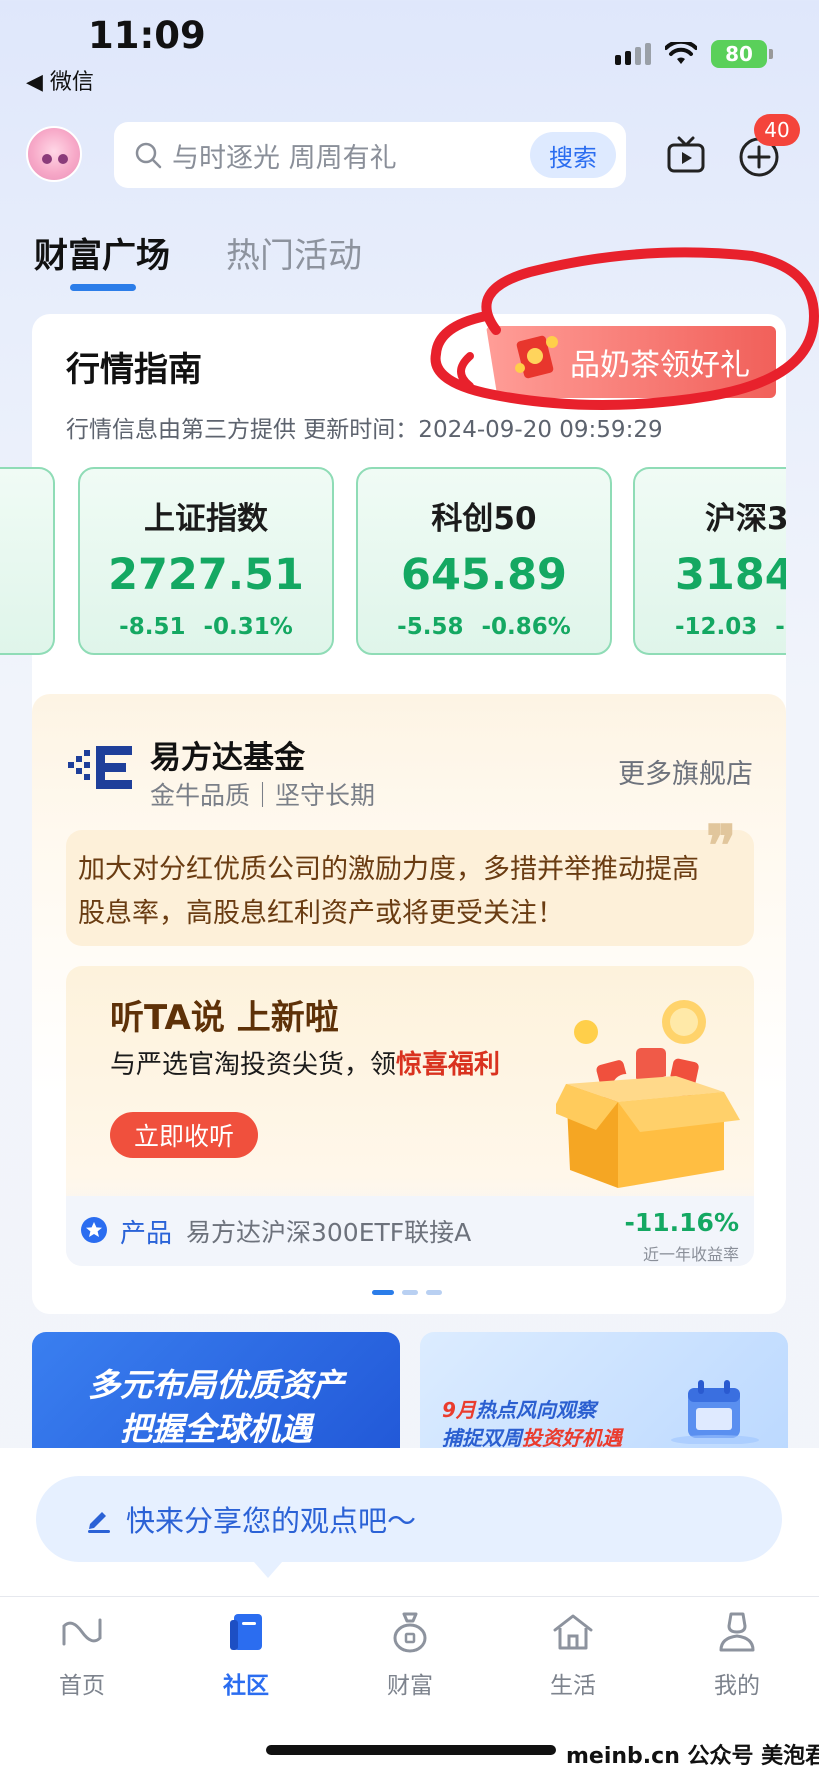 The image size is (819, 1772). Describe the element at coordinates (409, 1596) in the screenshot. I see `nav-divider` at that location.